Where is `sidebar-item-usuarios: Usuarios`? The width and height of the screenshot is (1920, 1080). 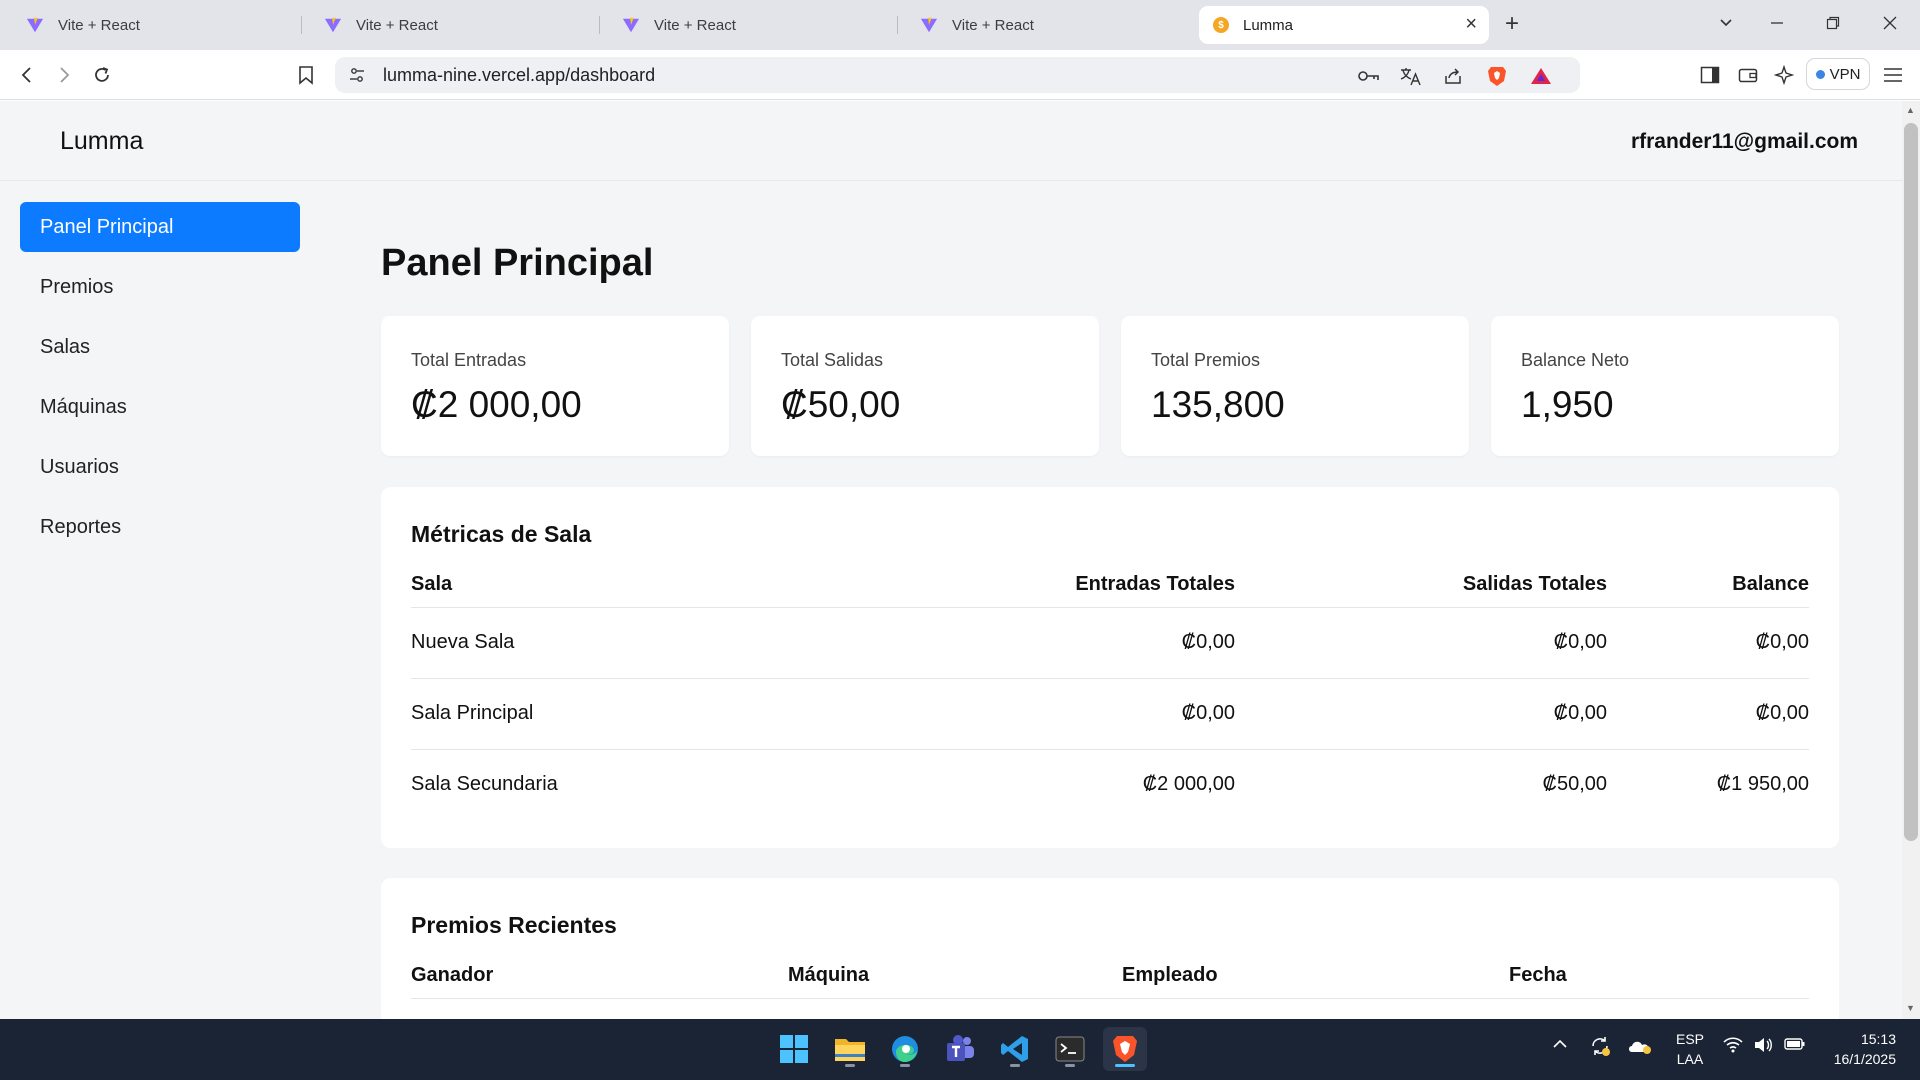 sidebar-item-usuarios: Usuarios is located at coordinates (160, 467).